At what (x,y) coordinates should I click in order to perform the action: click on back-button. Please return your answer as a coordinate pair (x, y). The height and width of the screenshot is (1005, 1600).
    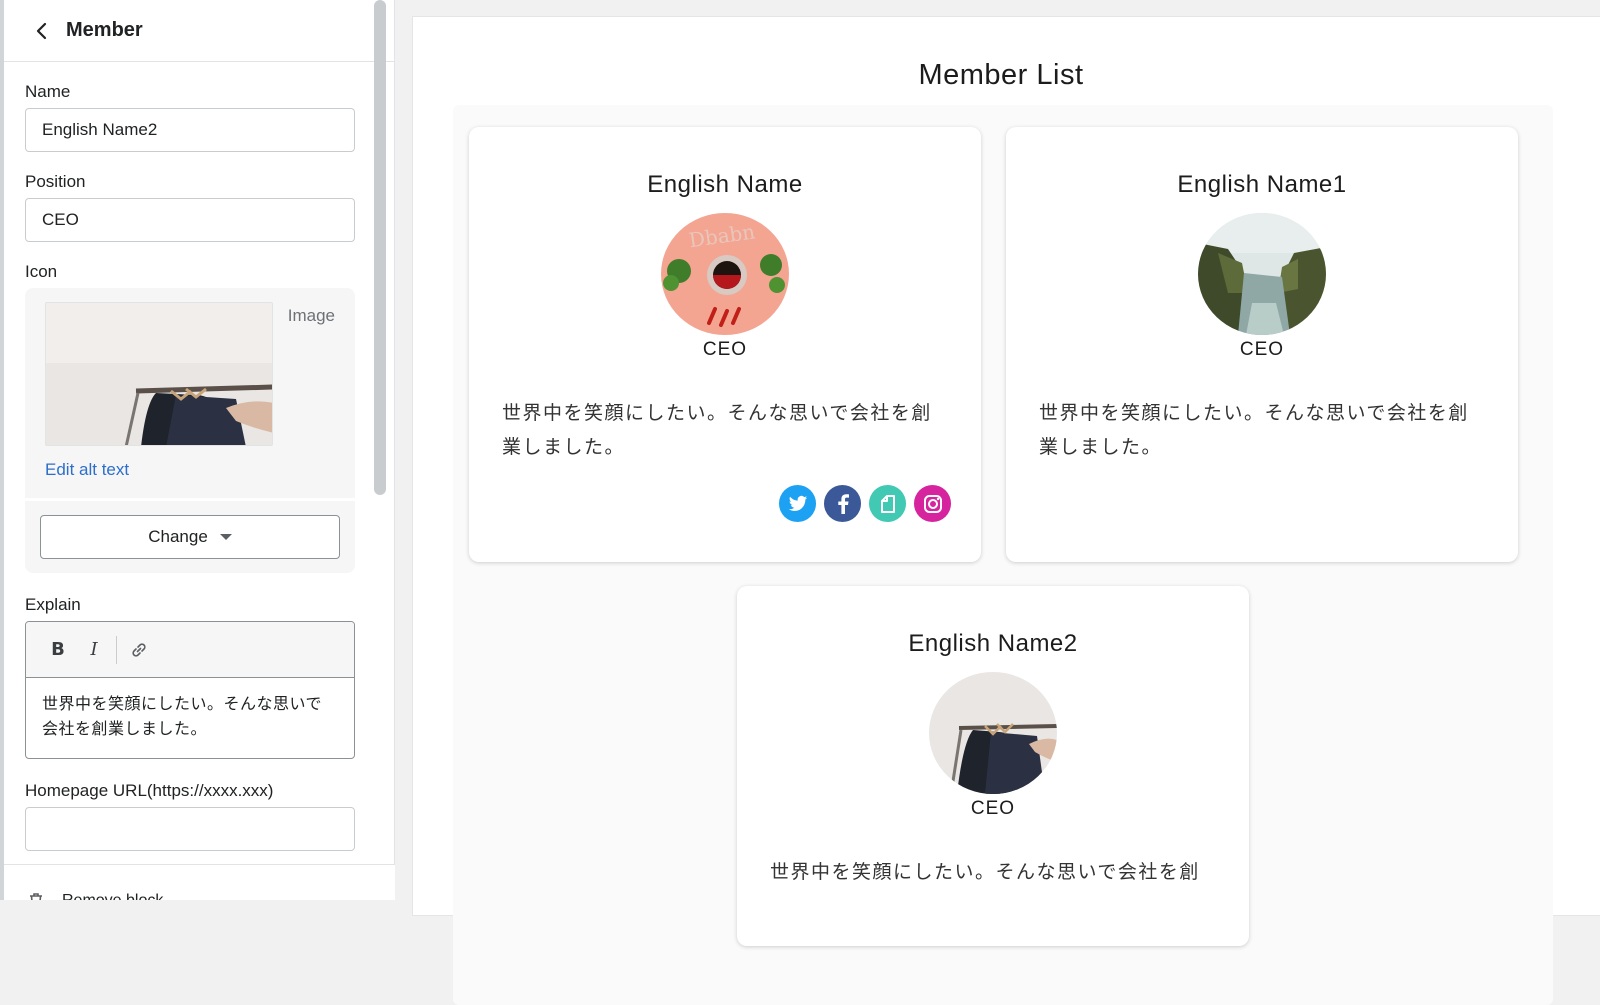
    Looking at the image, I should click on (42, 31).